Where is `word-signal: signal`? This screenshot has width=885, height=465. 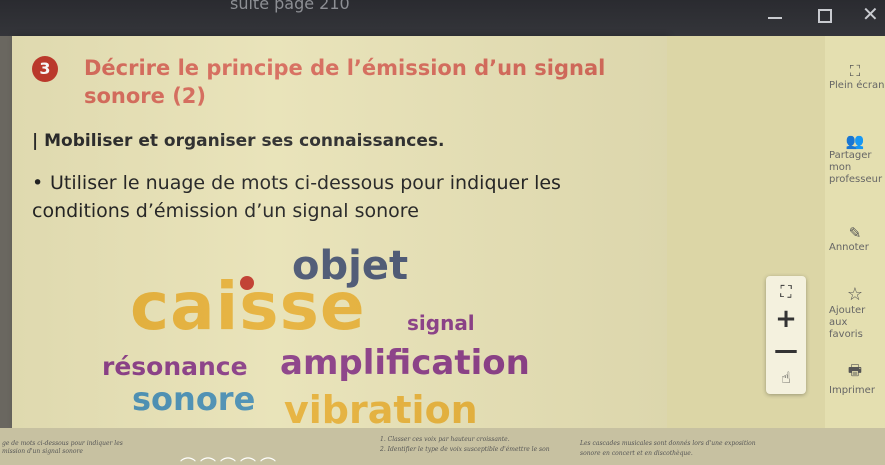
word-signal: signal is located at coordinates (441, 323).